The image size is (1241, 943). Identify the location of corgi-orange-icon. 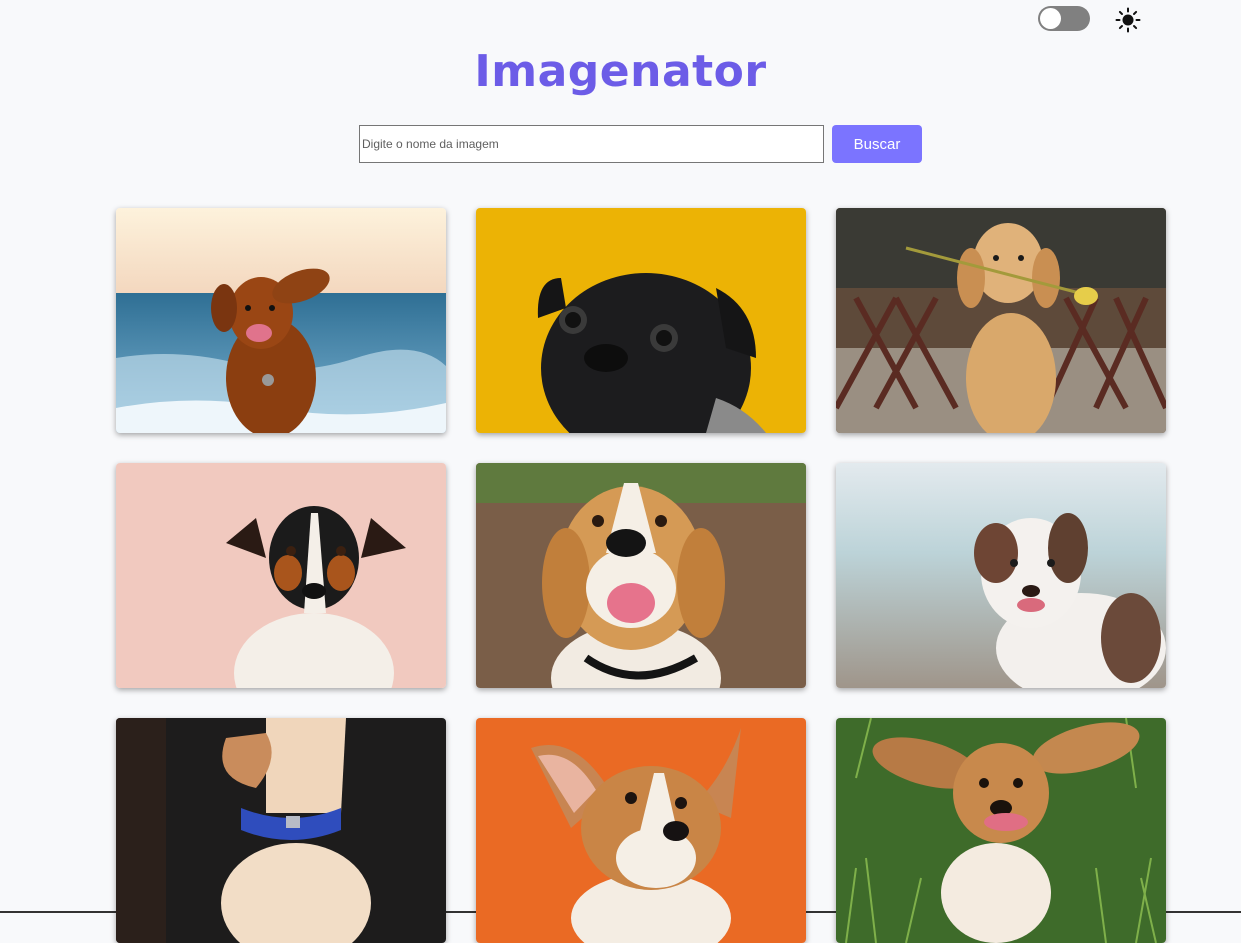
(641, 830).